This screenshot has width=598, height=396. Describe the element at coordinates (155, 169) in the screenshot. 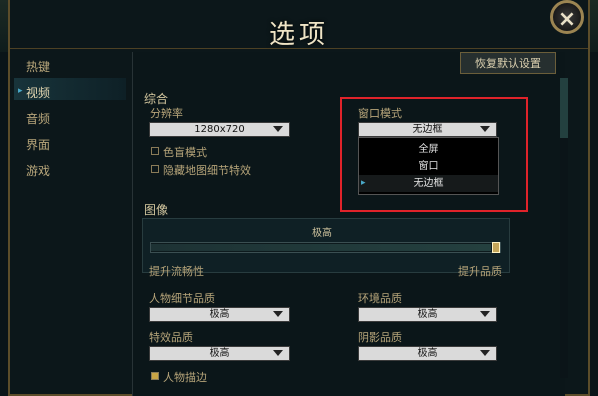

I see `hide-terrain-checkbox` at that location.